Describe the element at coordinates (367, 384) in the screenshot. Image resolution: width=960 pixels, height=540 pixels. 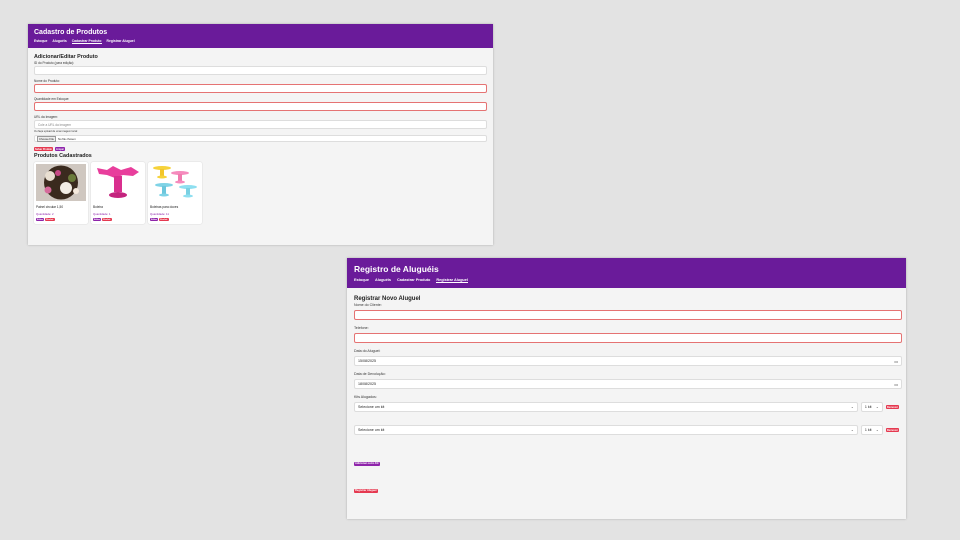
I see `return-date-value: 18/08/2025` at that location.